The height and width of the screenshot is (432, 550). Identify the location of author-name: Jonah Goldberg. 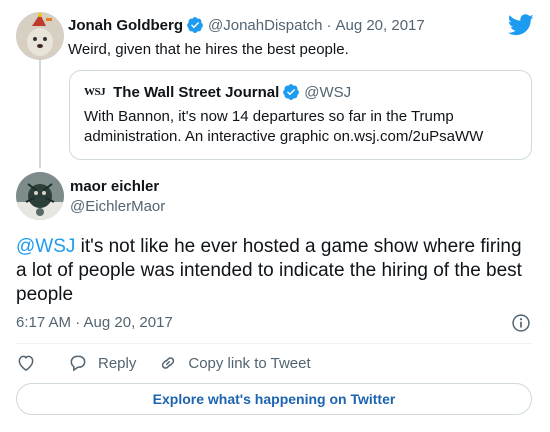
(125, 25).